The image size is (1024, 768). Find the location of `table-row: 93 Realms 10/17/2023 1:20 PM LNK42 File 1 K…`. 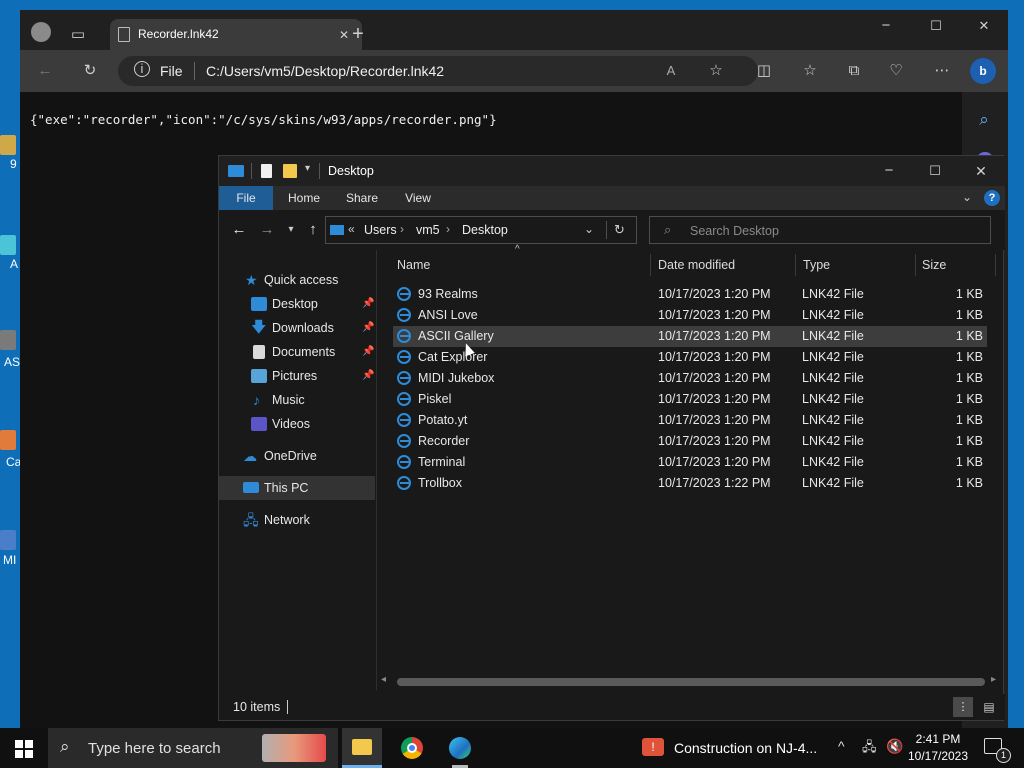

table-row: 93 Realms 10/17/2023 1:20 PM LNK42 File 1 K… is located at coordinates (690, 294).